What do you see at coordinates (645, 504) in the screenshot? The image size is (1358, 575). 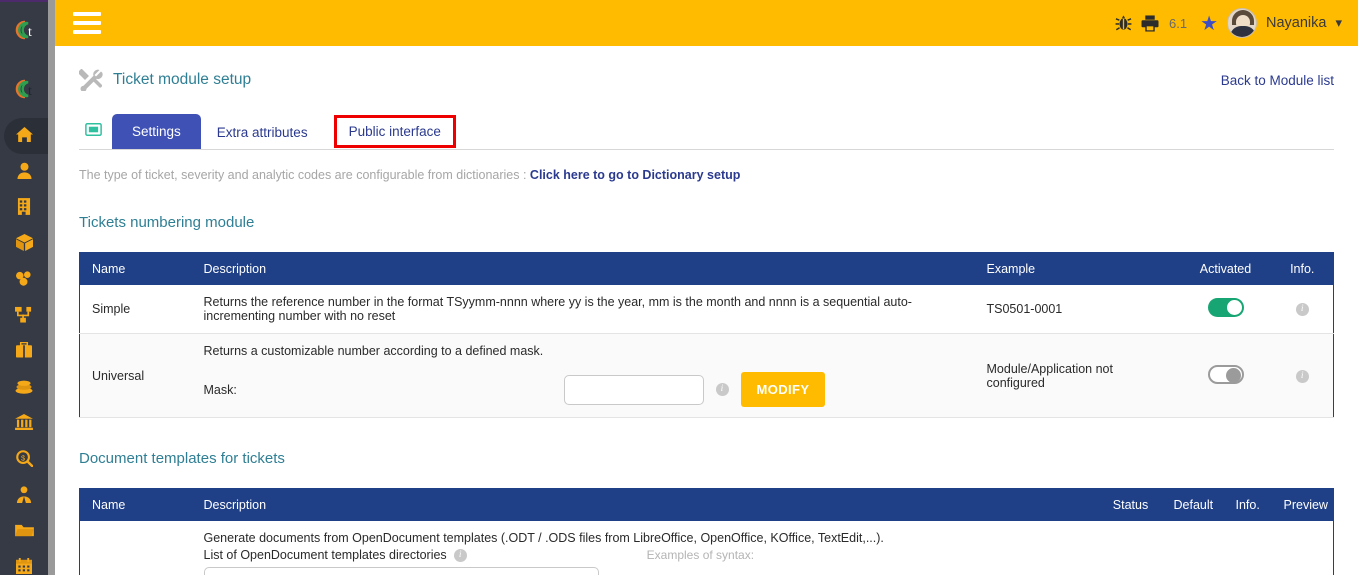 I see `col-description: Description` at bounding box center [645, 504].